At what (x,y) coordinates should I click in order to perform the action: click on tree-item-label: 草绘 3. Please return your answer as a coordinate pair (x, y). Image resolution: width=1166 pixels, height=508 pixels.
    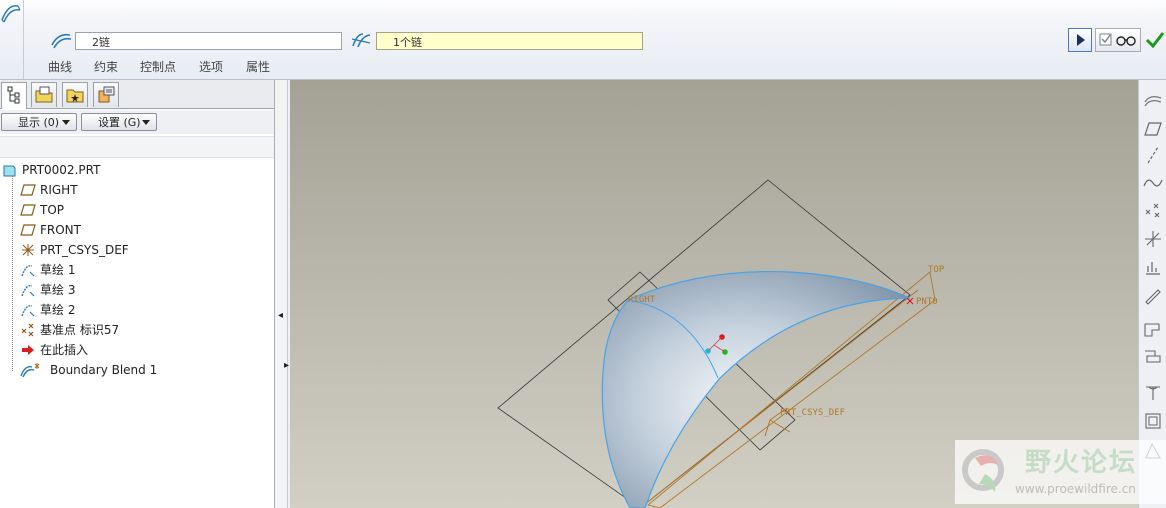
    Looking at the image, I should click on (58, 290).